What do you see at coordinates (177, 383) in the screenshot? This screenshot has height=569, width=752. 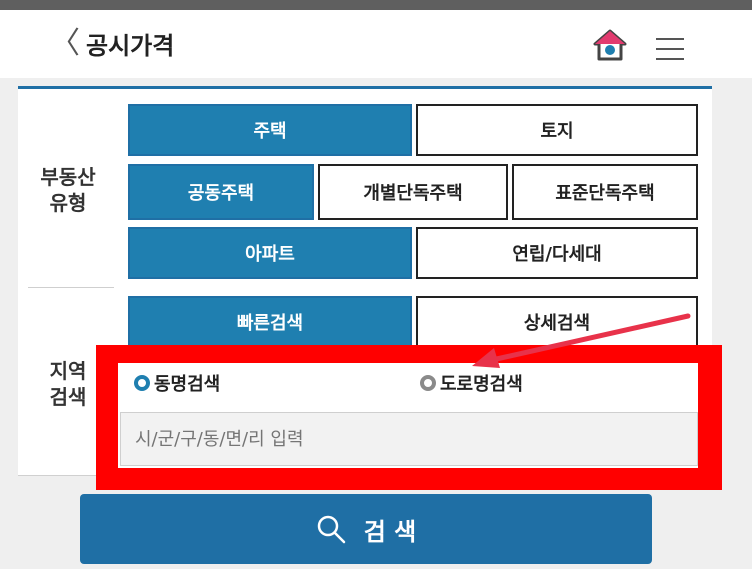 I see `dong-name-search-radio: 동명검색` at bounding box center [177, 383].